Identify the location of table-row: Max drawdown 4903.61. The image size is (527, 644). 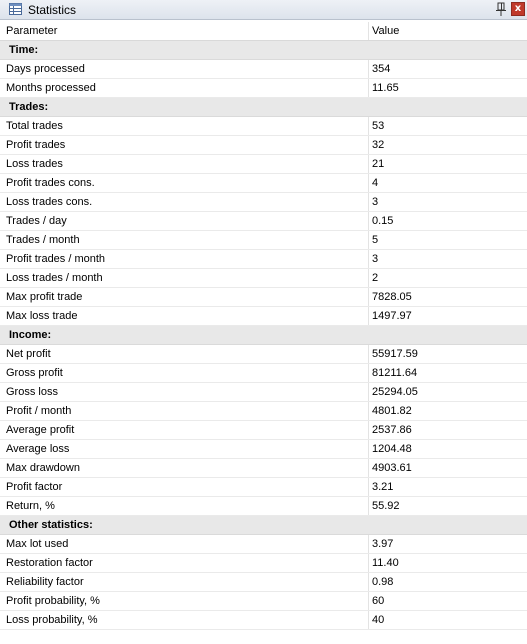
(263, 468).